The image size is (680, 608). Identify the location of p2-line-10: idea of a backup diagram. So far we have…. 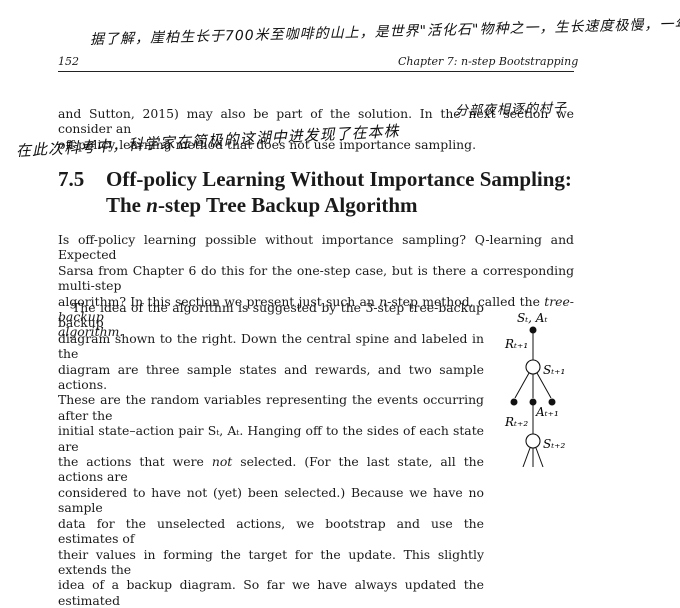
(271, 592).